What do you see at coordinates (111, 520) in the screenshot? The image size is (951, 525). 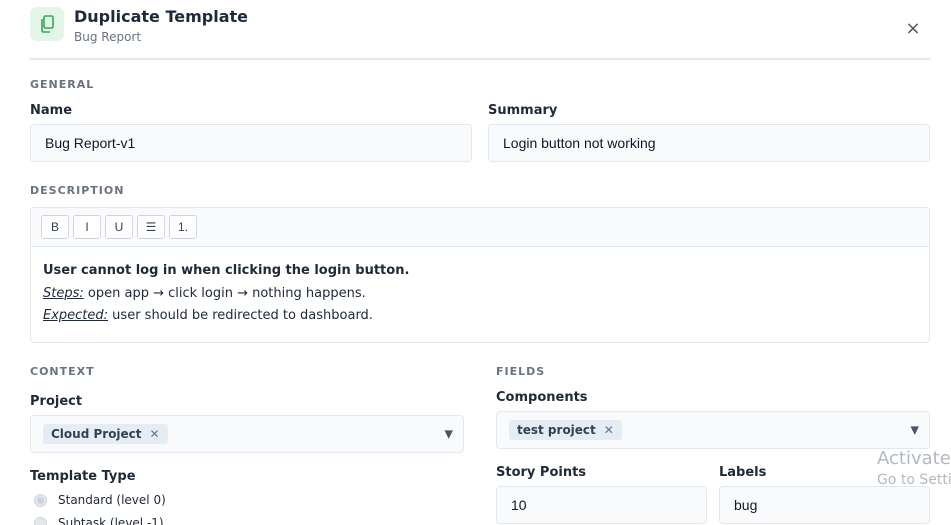 I see `radio-subtask-label: Subtask (level -1)` at bounding box center [111, 520].